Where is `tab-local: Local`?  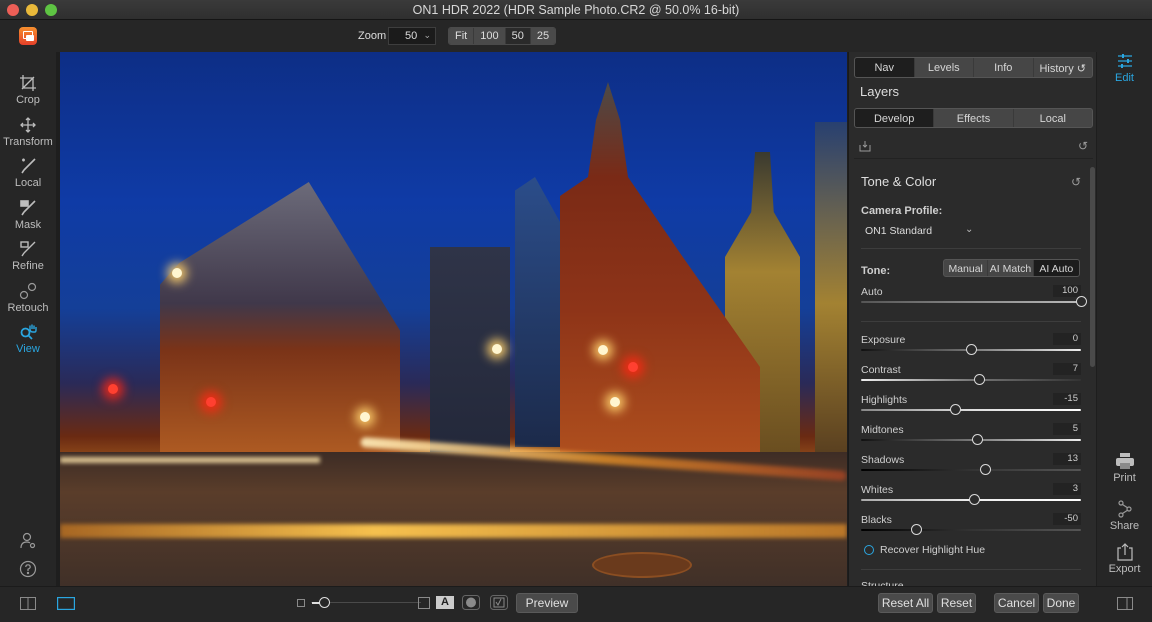 tab-local: Local is located at coordinates (1053, 118).